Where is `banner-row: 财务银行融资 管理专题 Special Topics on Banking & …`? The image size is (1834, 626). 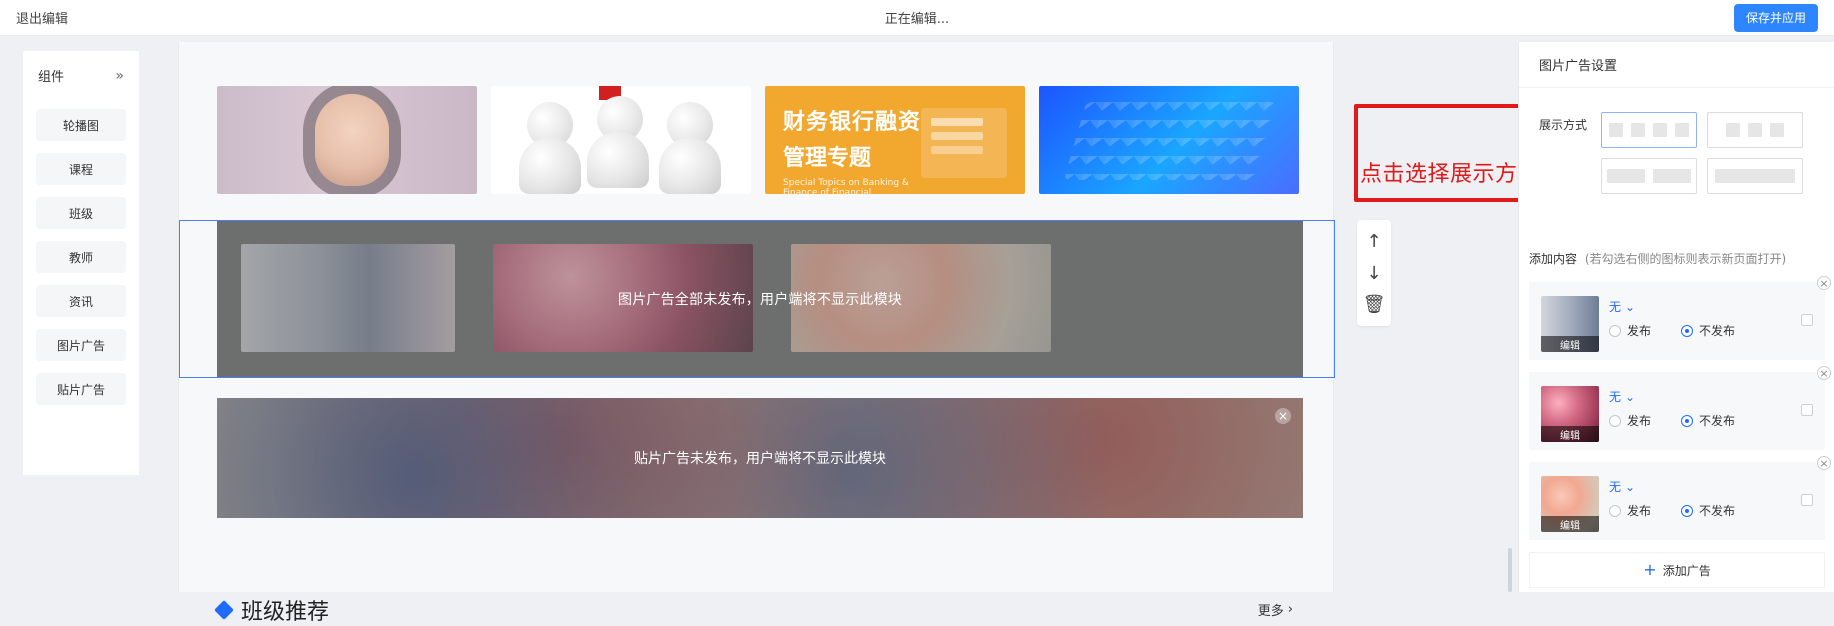
banner-row: 财务银行融资 管理专题 Special Topics on Banking & … is located at coordinates (758, 140).